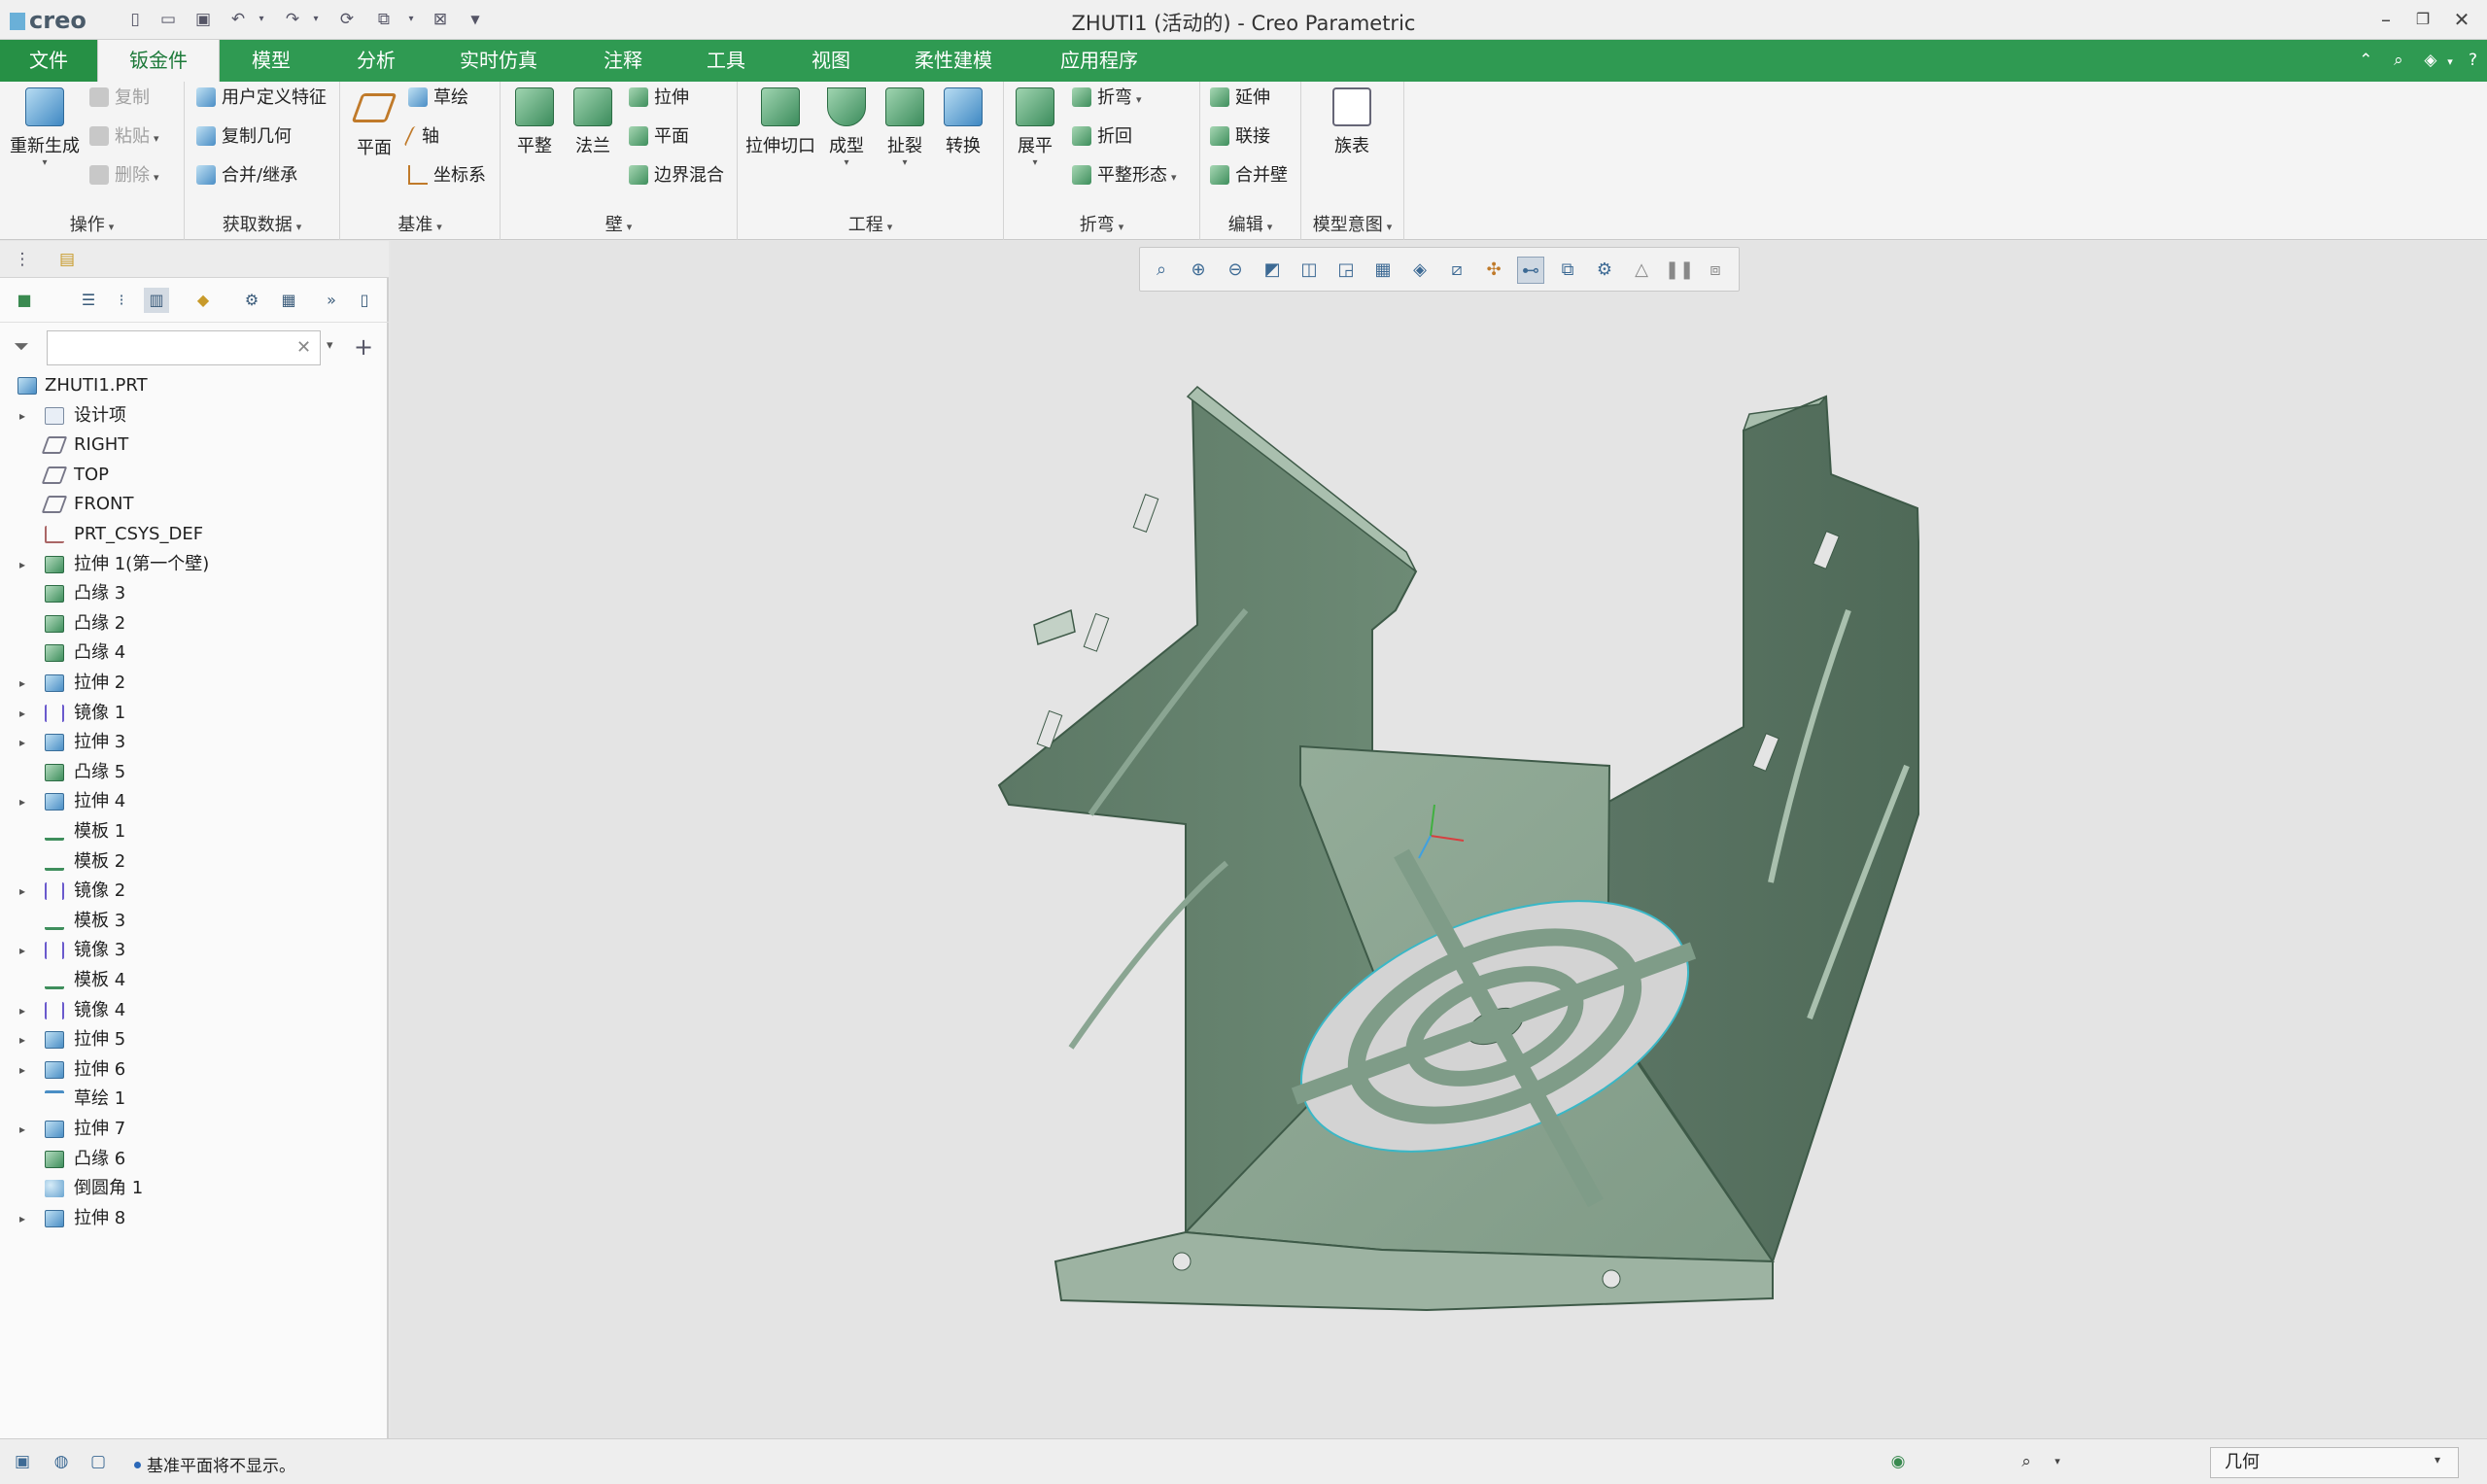 The height and width of the screenshot is (1484, 2487). I want to click on group-model-intent-label: 模型意图 ▾, so click(1352, 223).